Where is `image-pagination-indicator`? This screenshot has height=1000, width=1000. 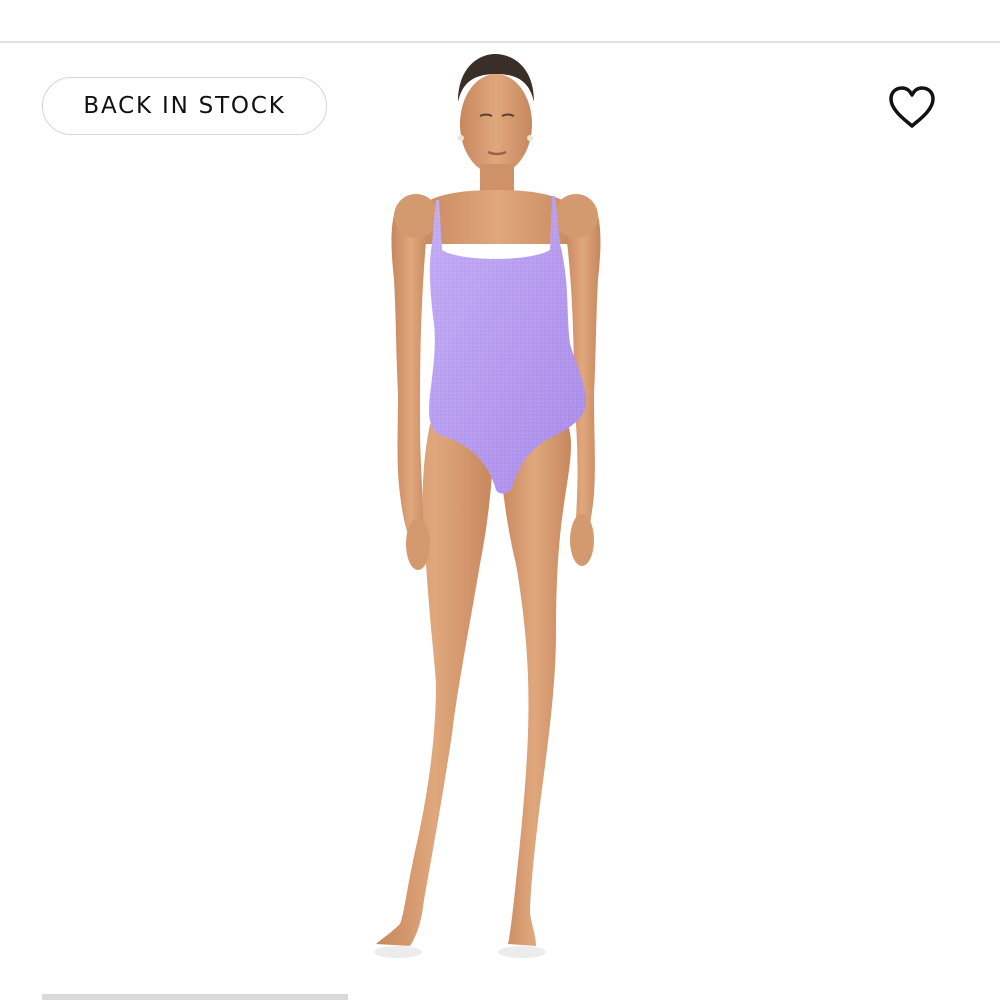 image-pagination-indicator is located at coordinates (195, 997).